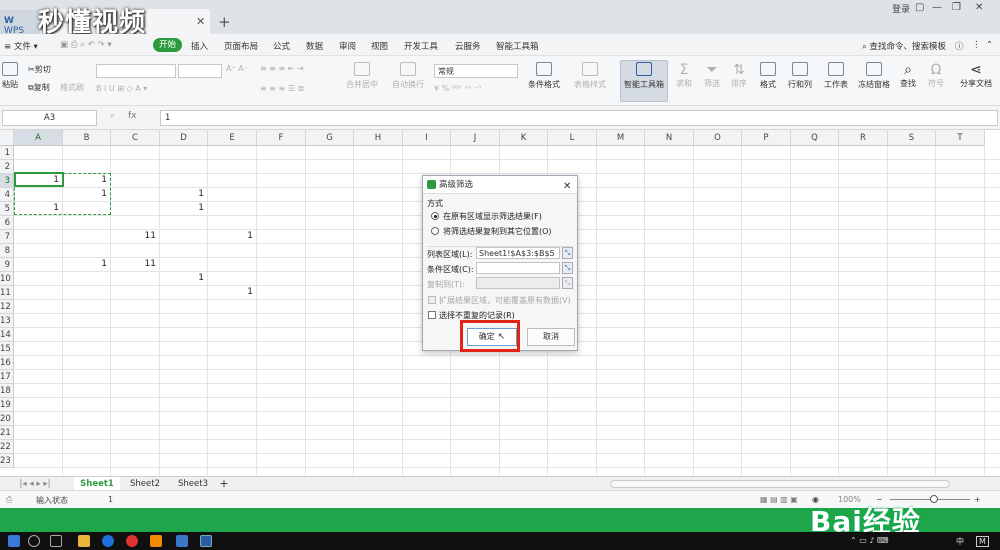  I want to click on list-range-picker-icon: ⤡, so click(567, 253).